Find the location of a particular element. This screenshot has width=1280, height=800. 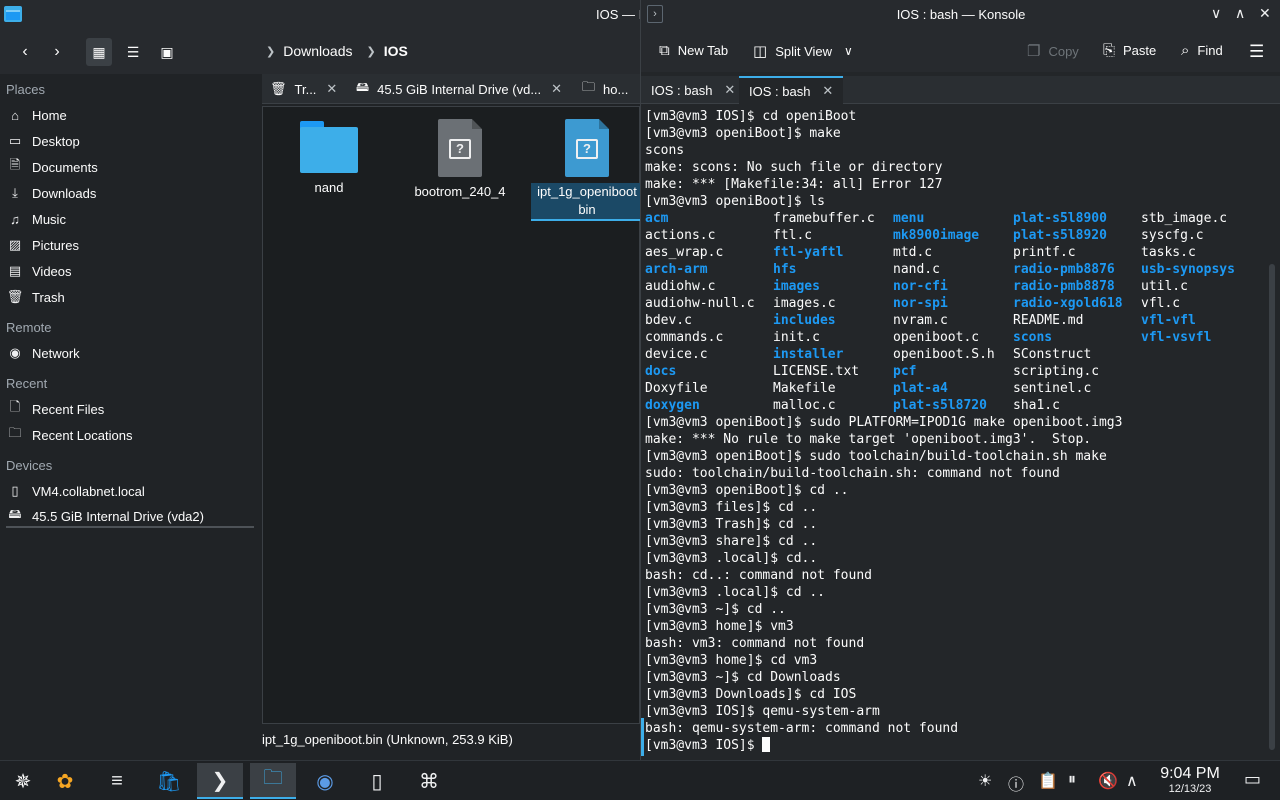

recent-locations-icon: 🗀 is located at coordinates (15, 432).